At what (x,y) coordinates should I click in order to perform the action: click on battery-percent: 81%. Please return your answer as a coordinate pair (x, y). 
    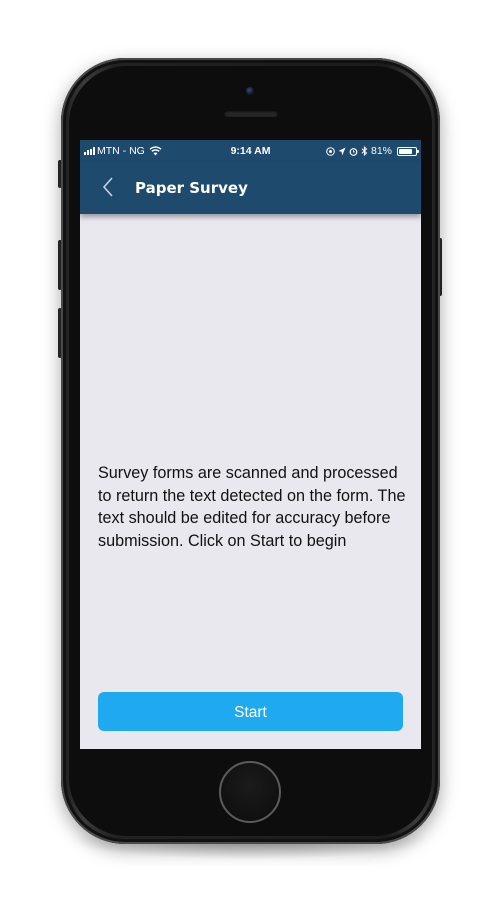
    Looking at the image, I should click on (381, 151).